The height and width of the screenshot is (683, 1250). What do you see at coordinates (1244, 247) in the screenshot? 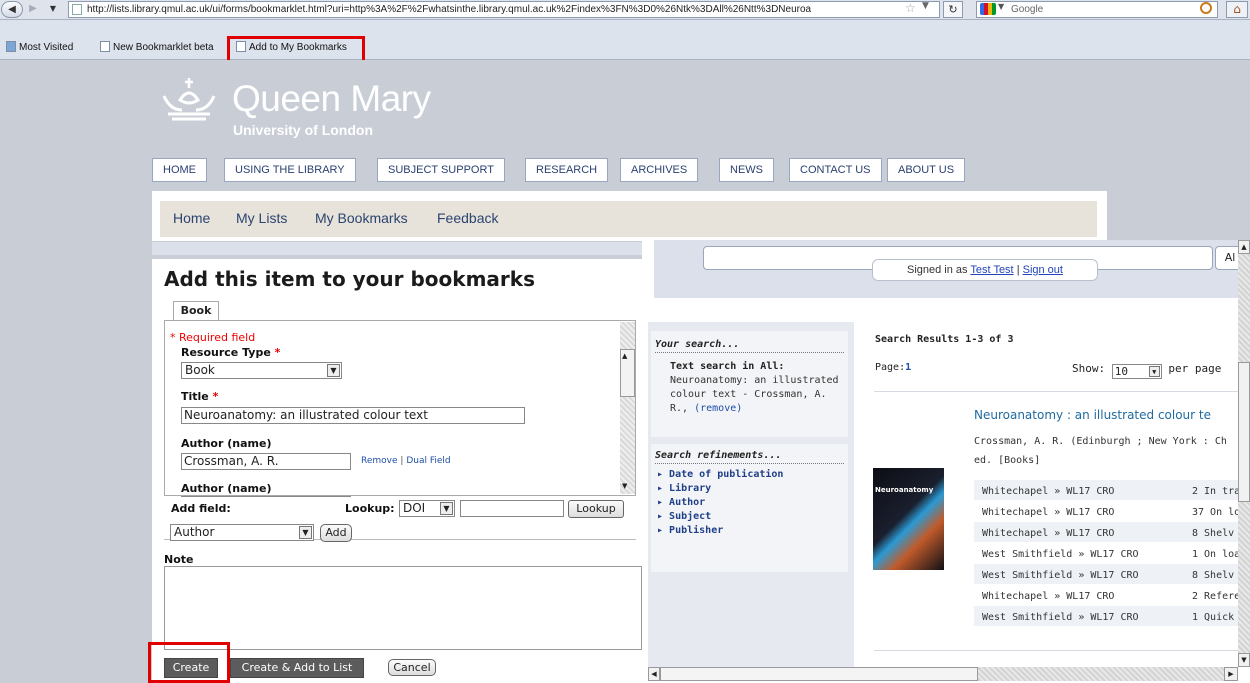
I see `scroll-up-arrow-icon: ▲` at bounding box center [1244, 247].